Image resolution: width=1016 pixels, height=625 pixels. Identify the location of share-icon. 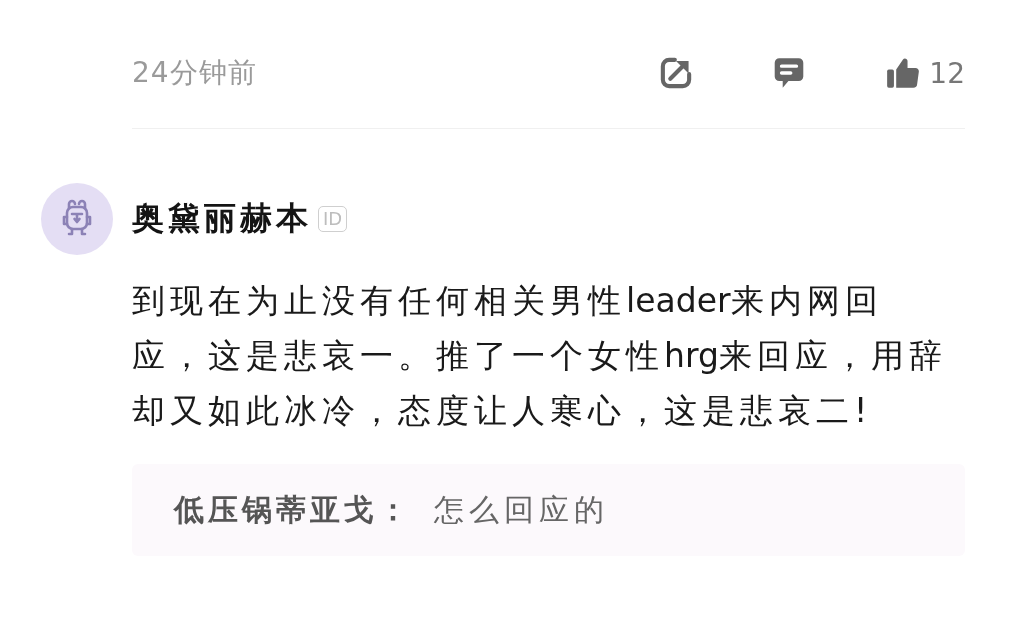
(676, 73).